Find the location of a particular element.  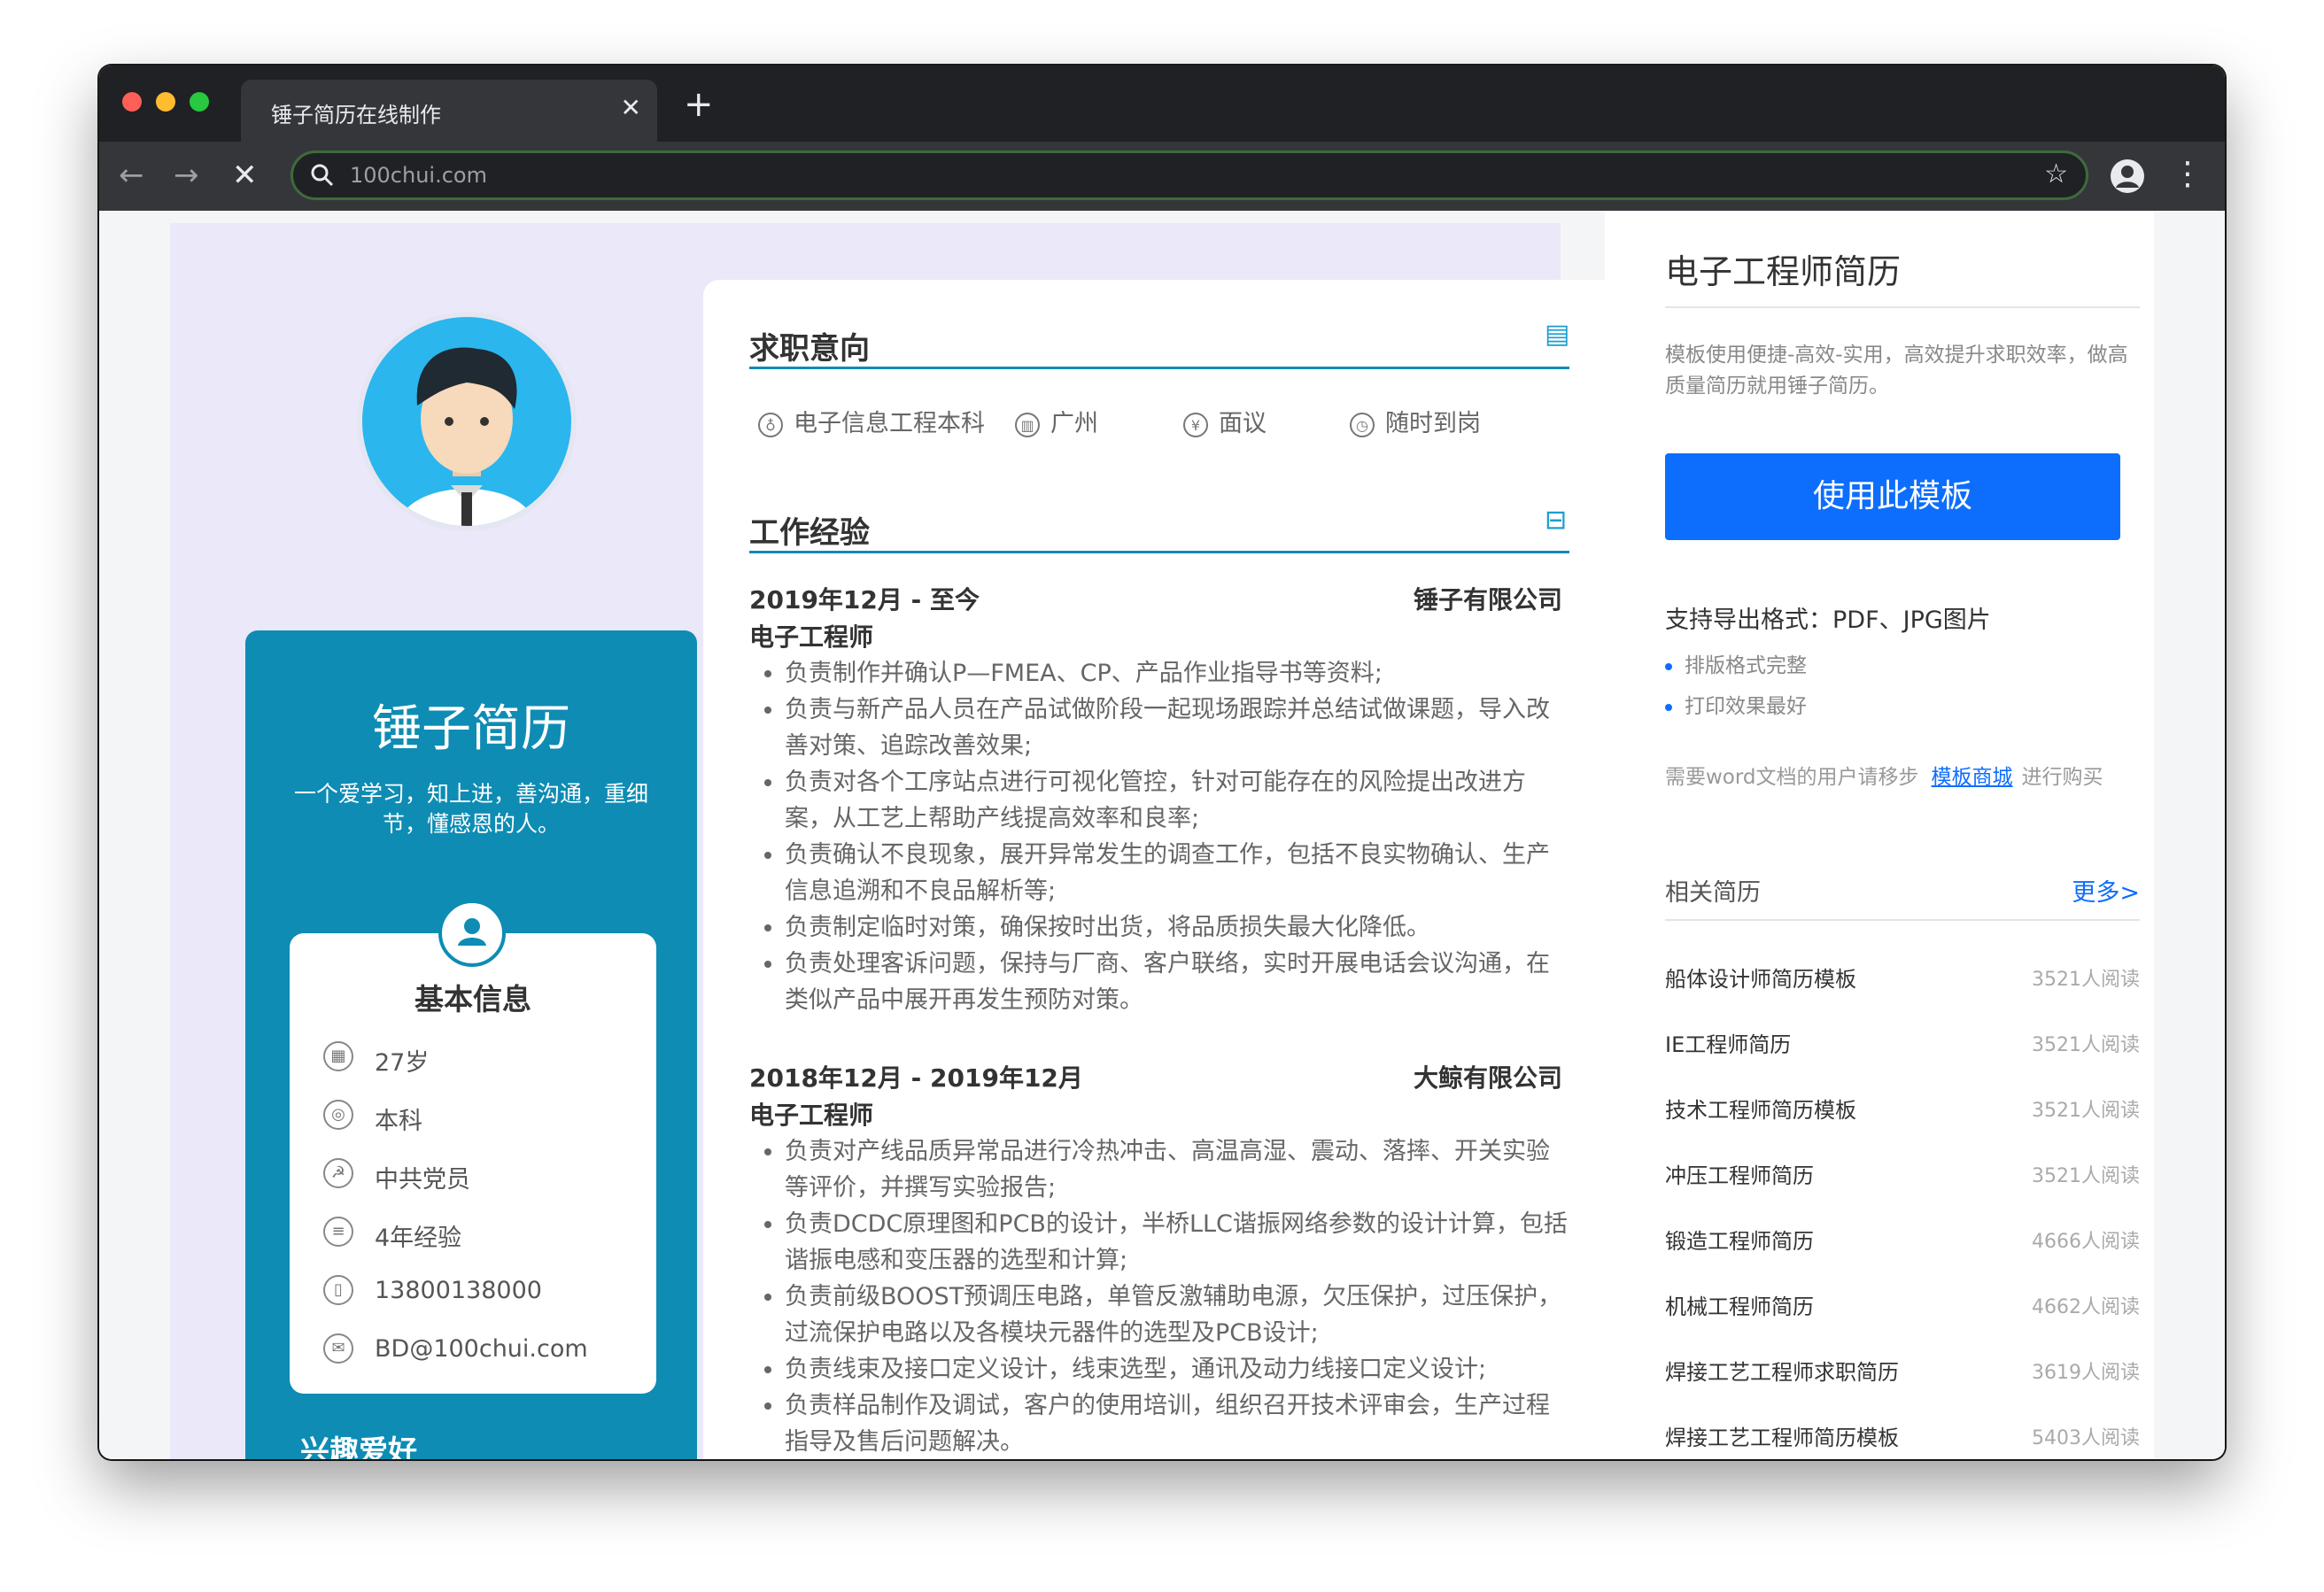

related-item-name: 焊接工艺工程师简历模板 is located at coordinates (1782, 1435).